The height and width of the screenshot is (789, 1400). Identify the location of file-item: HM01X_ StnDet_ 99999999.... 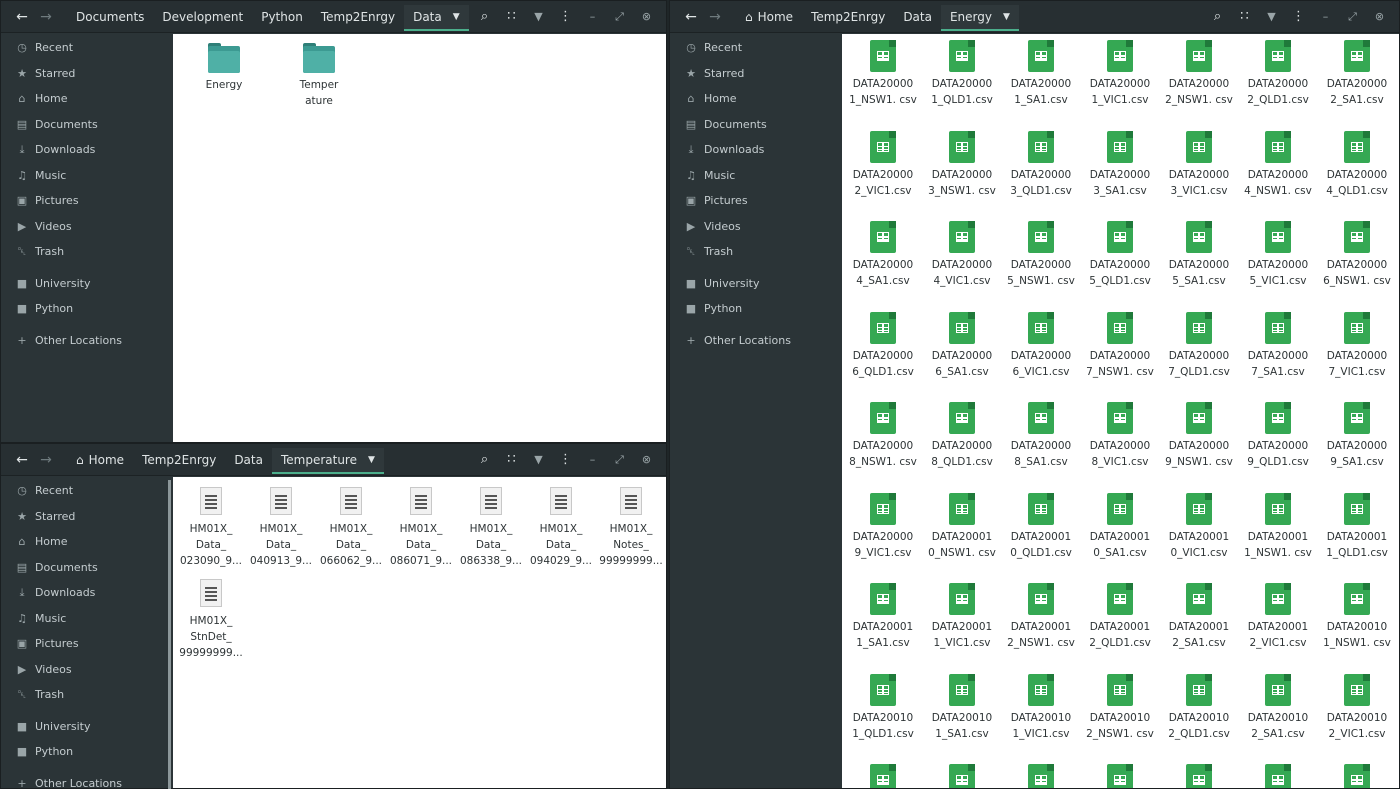
(211, 616).